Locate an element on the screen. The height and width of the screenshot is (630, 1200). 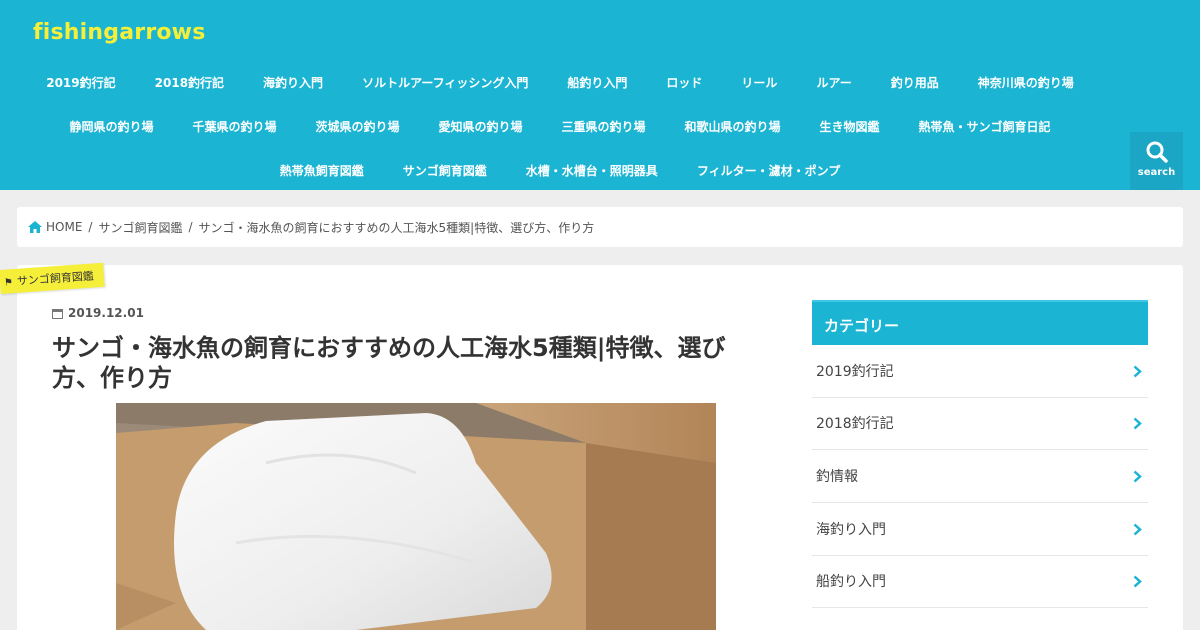
nav-item-tank-lighting: 水槽・水槽台・照明器具 is located at coordinates (591, 170).